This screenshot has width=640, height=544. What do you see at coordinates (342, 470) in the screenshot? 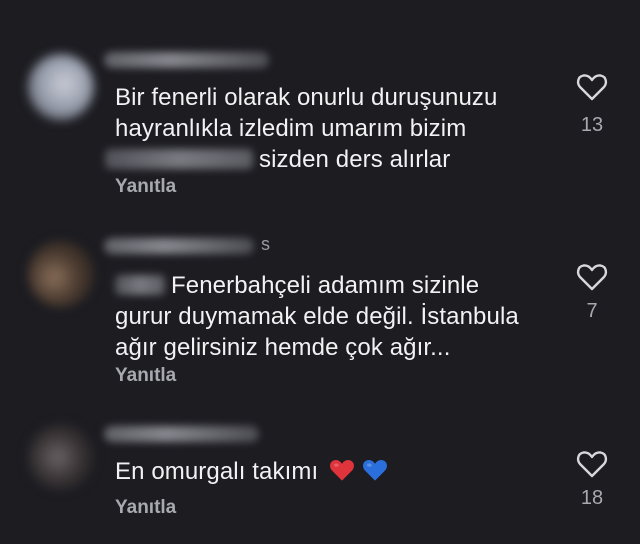
I see `red-heart-emoji-icon` at bounding box center [342, 470].